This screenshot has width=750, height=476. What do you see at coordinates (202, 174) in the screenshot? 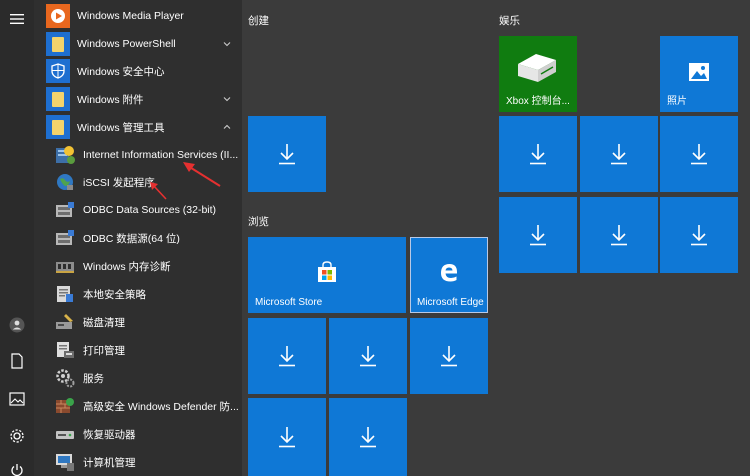
I see `annotation-arrow-iis` at bounding box center [202, 174].